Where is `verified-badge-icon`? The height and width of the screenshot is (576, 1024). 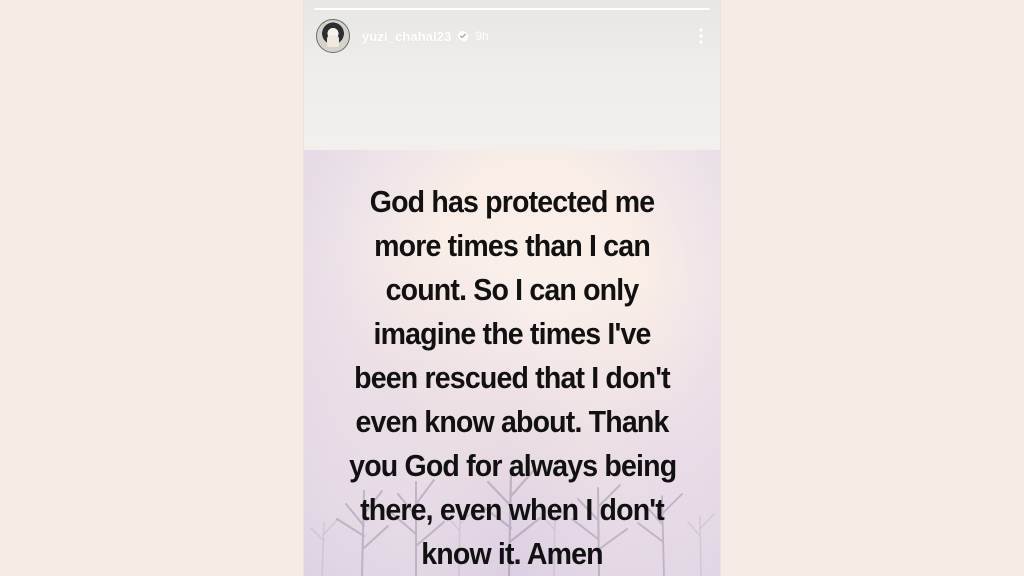
verified-badge-icon is located at coordinates (463, 36).